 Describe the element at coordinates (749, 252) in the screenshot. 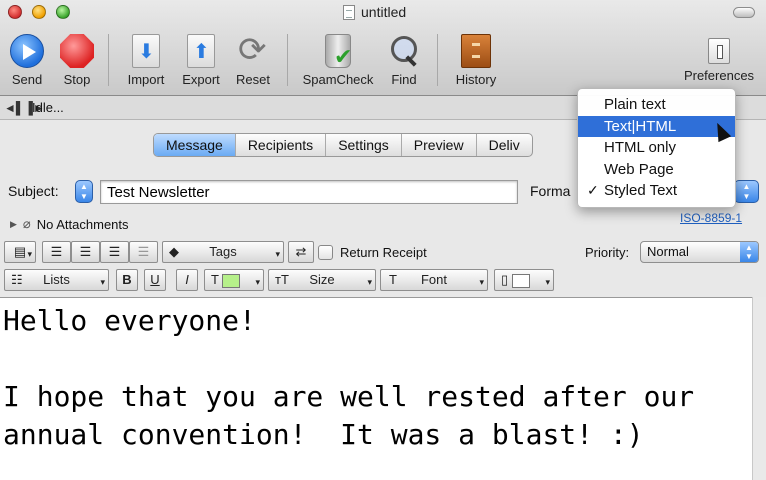

I see `chevron-updown-icon: ▲ ▼` at that location.